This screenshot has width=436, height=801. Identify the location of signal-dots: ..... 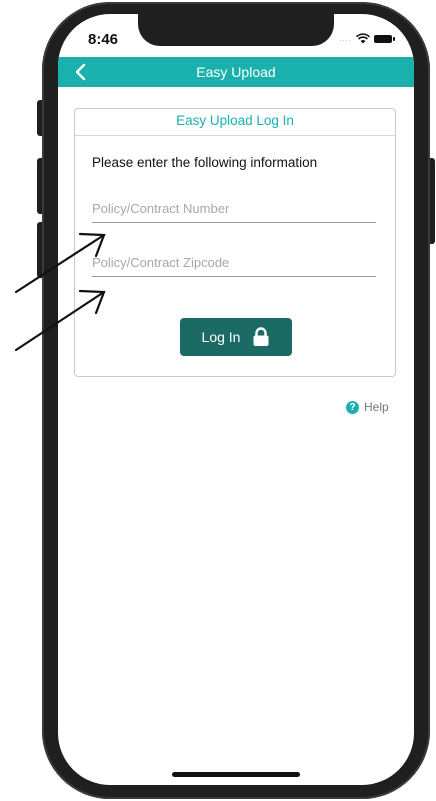
(345, 38).